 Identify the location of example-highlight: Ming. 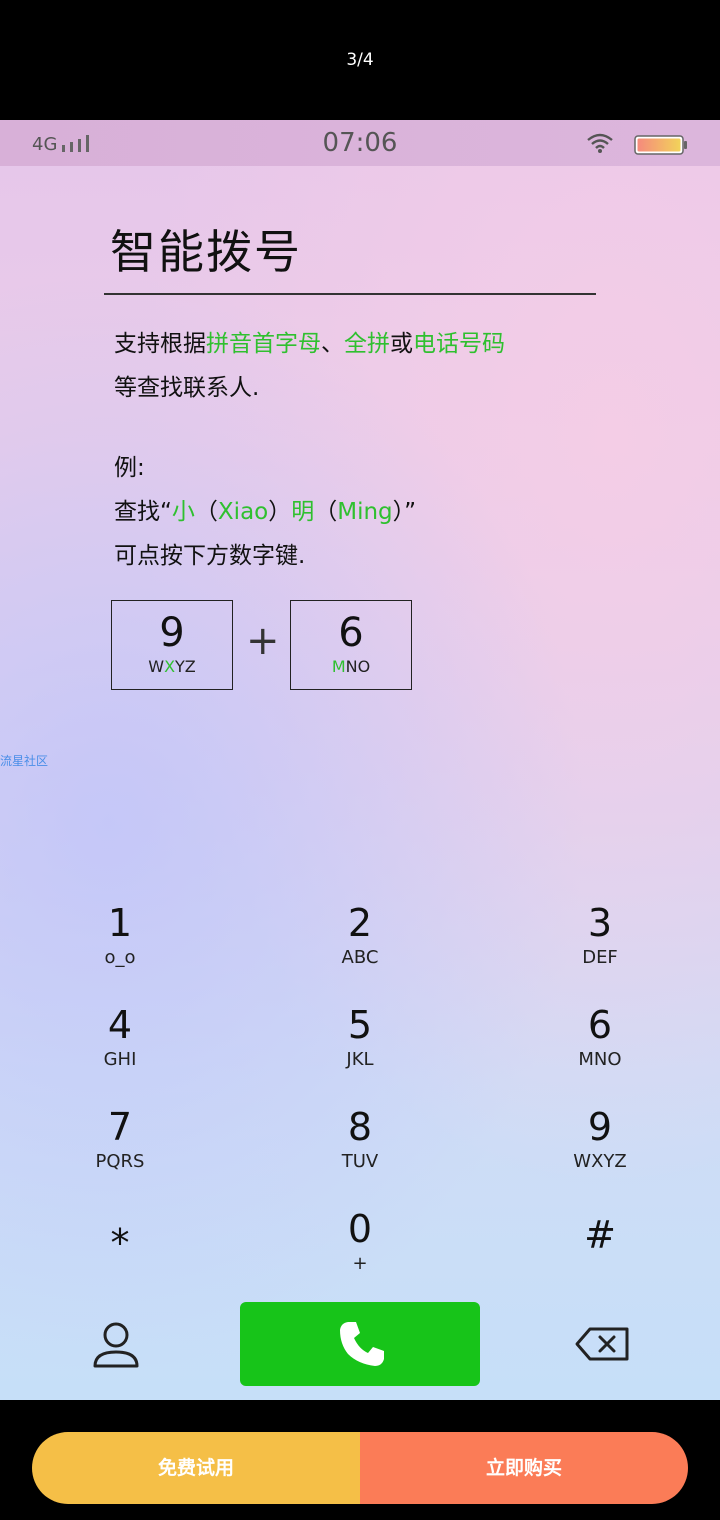
(365, 512).